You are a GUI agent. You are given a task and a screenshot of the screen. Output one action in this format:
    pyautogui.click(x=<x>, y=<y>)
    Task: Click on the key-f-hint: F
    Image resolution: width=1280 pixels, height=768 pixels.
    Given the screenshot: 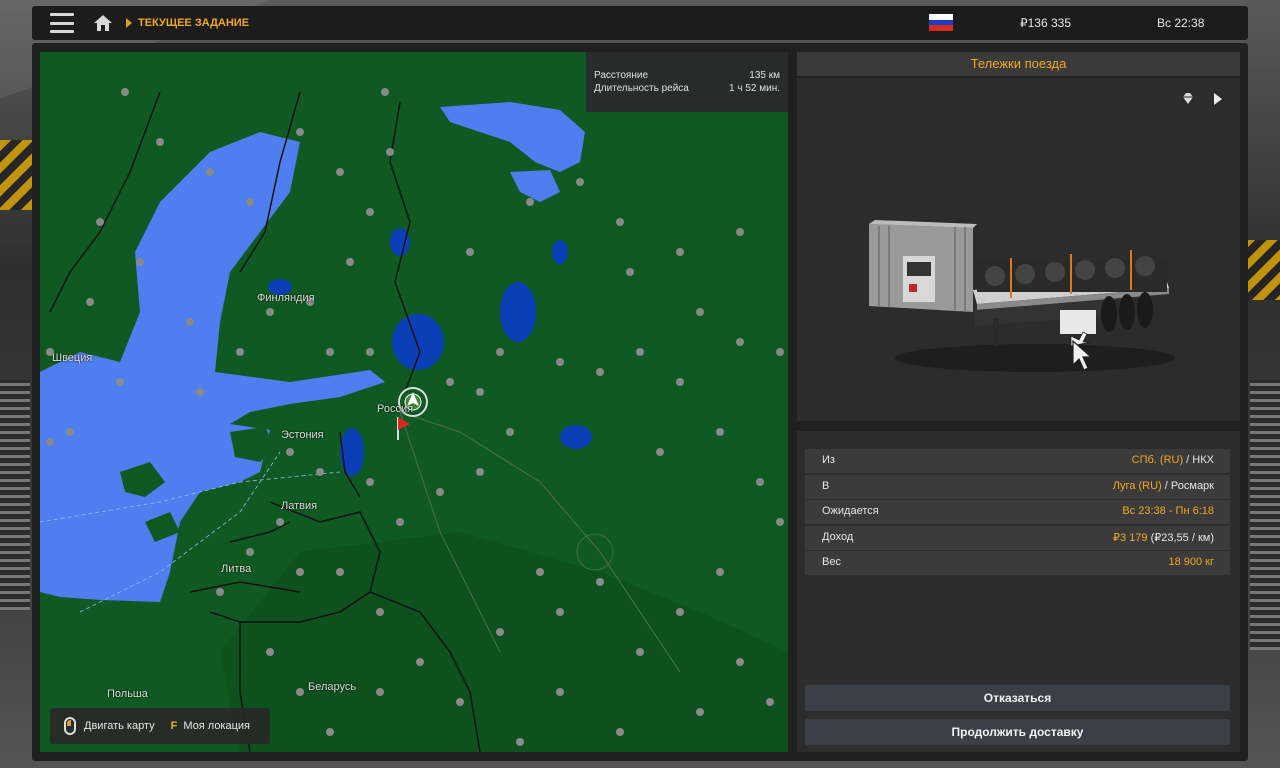 What is the action you would take?
    pyautogui.click(x=174, y=726)
    